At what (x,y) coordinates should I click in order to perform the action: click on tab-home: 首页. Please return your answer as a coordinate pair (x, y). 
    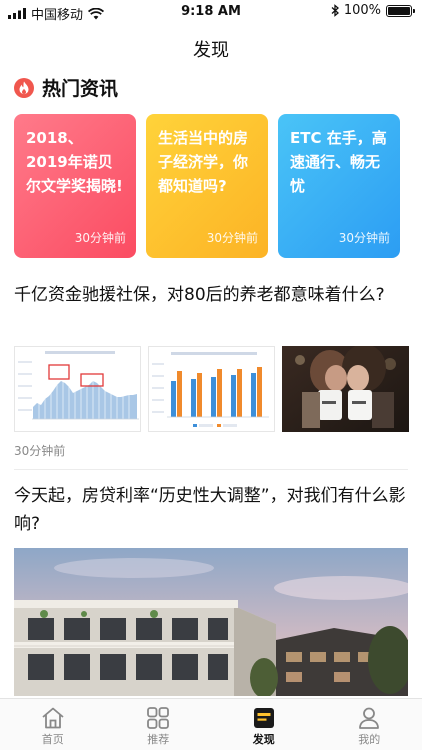
    Looking at the image, I should click on (53, 724).